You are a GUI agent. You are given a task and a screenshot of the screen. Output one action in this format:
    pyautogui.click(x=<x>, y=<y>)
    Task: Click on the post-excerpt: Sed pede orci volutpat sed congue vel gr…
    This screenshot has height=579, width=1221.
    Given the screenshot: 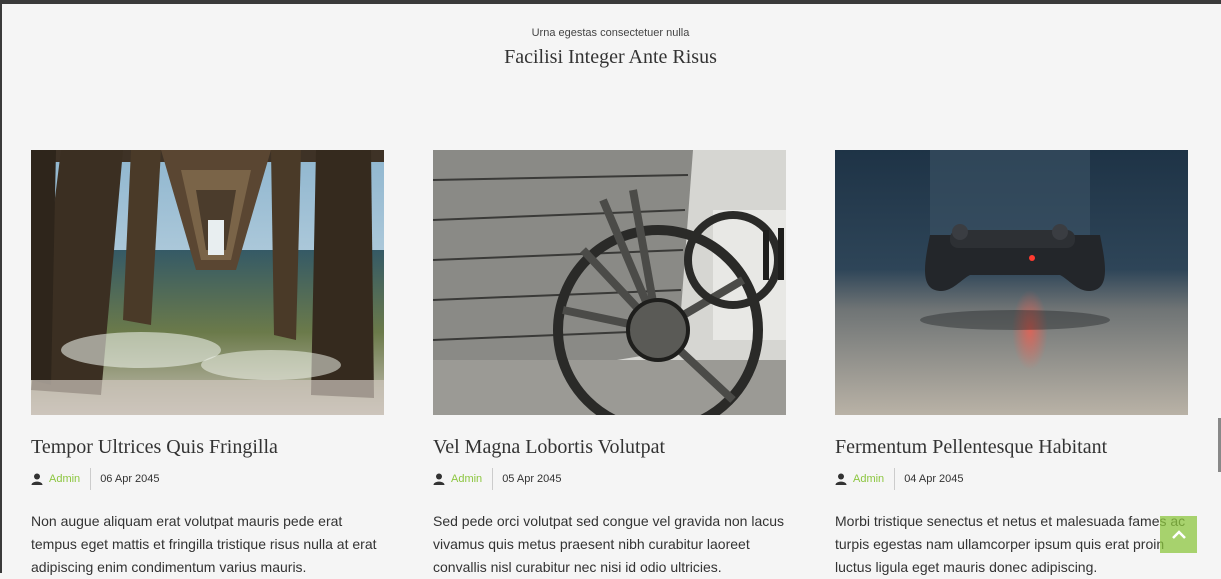 What is the action you would take?
    pyautogui.click(x=609, y=544)
    